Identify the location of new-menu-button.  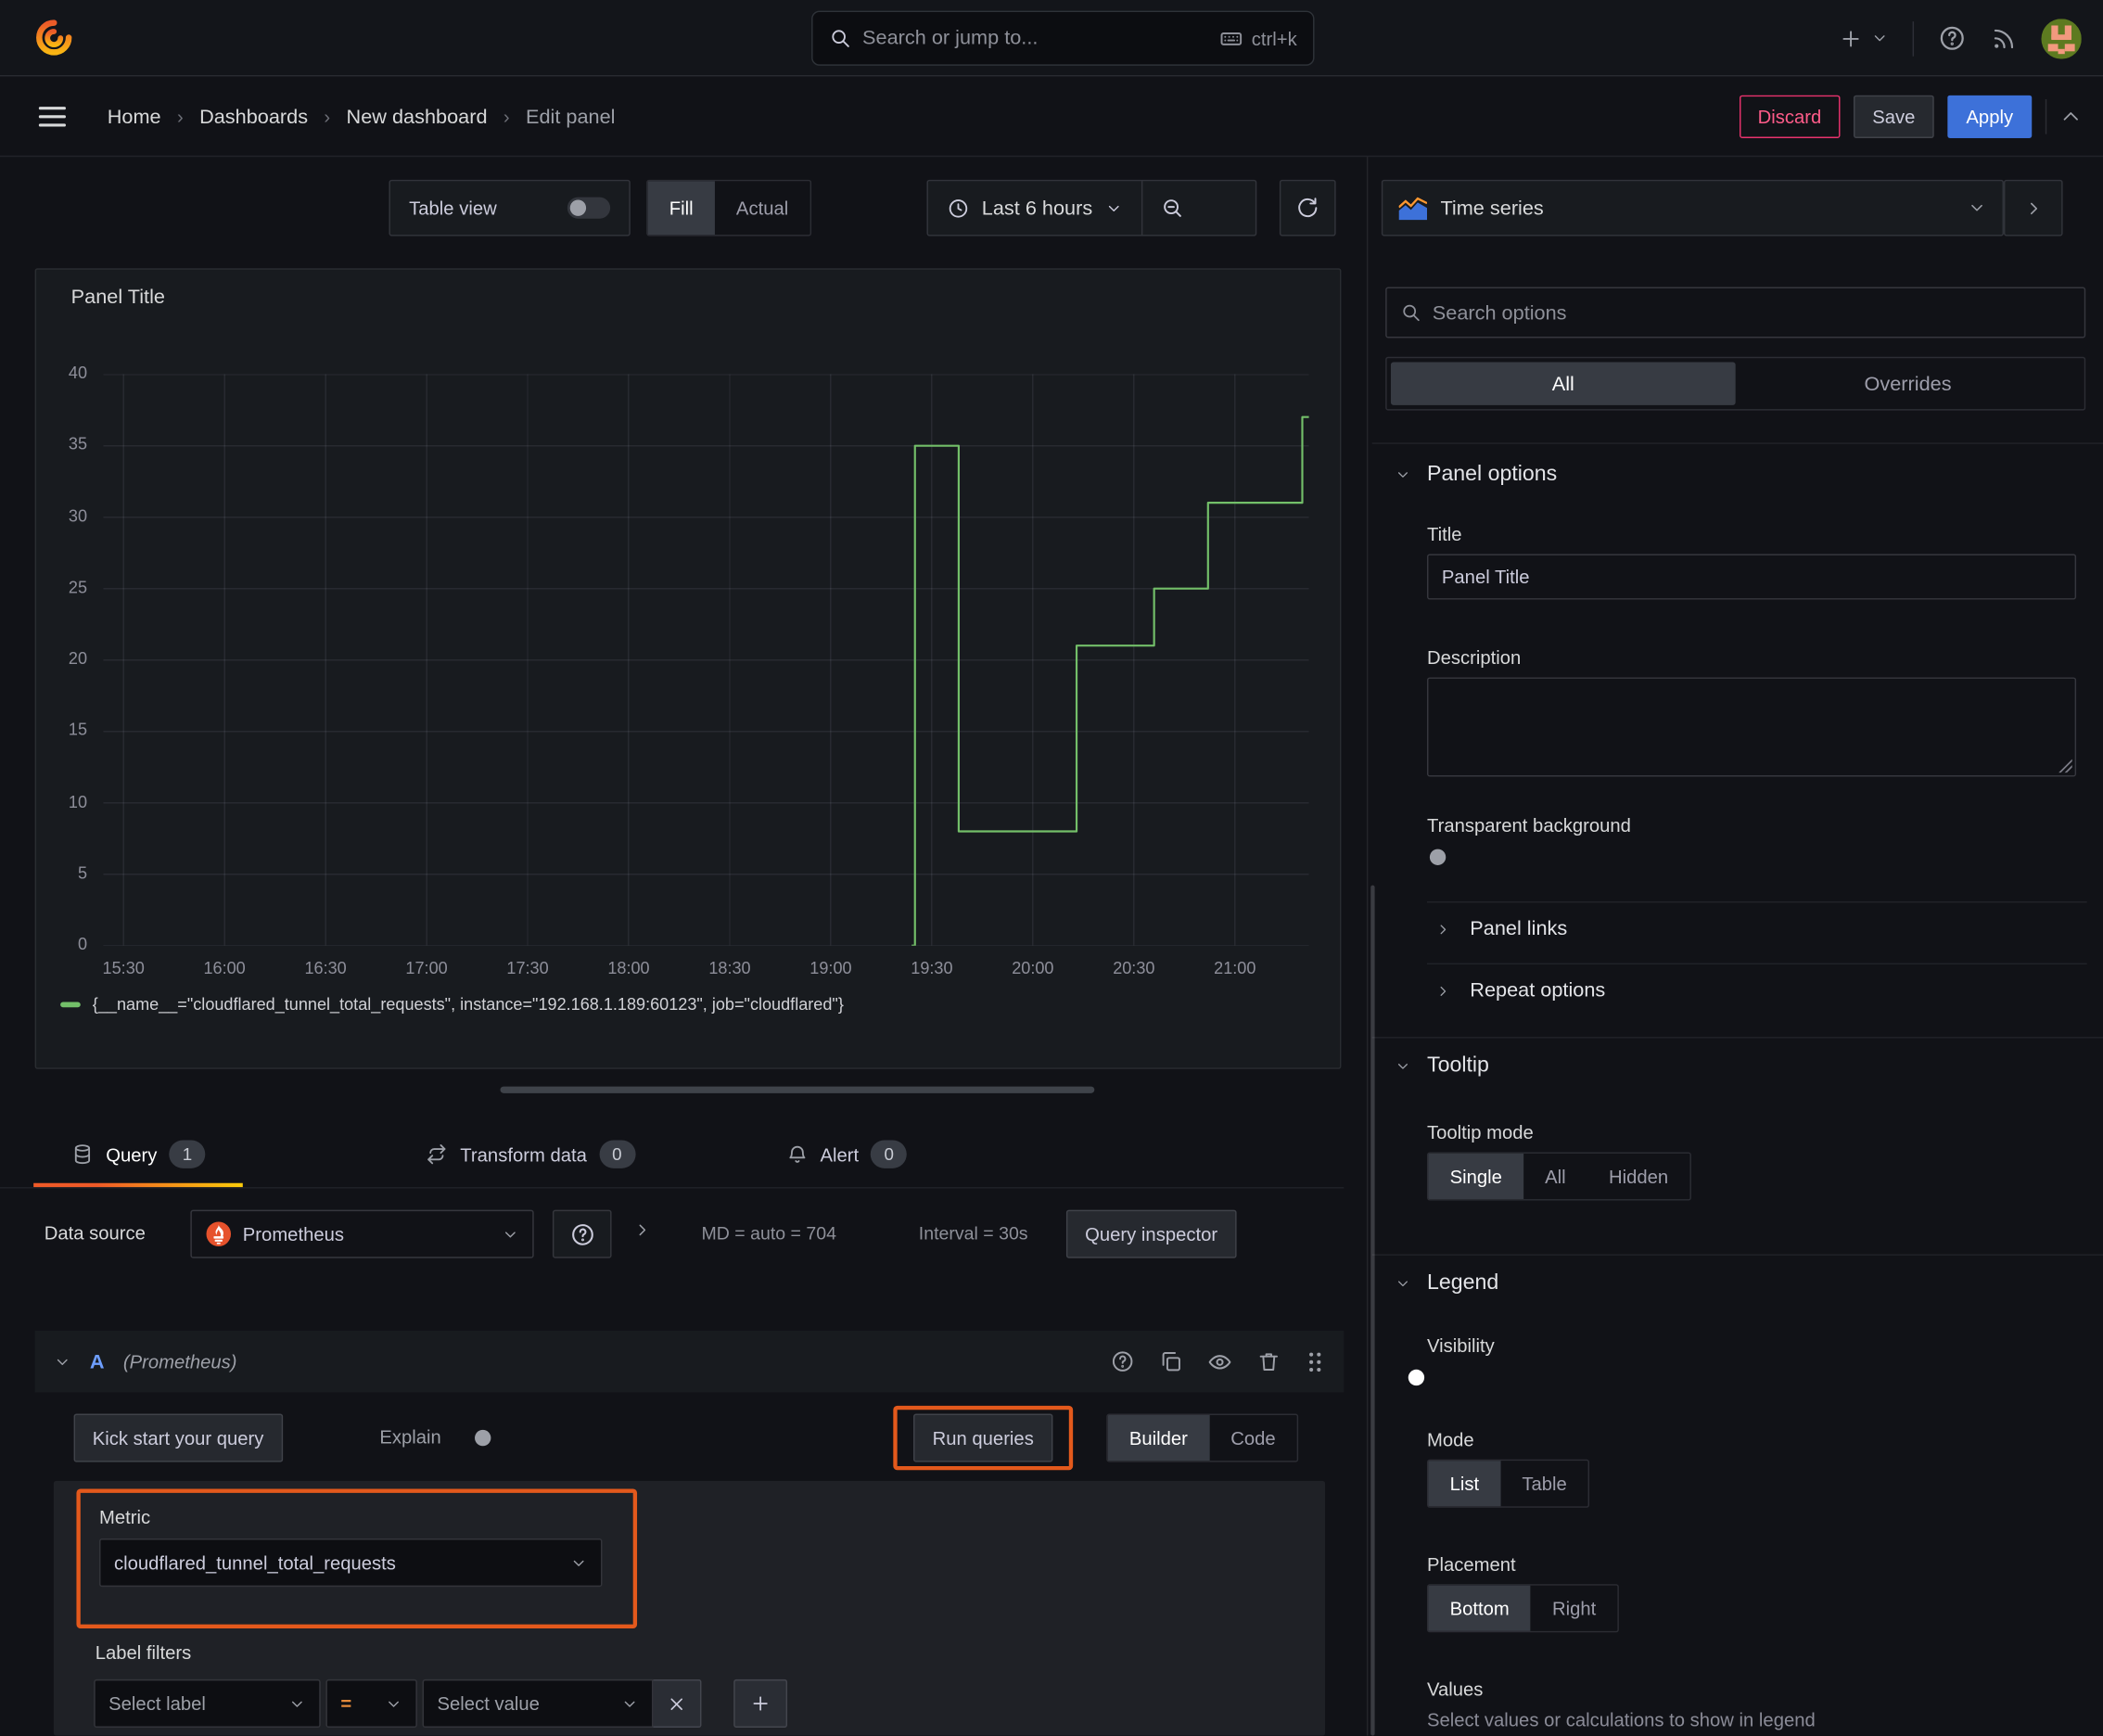
(1864, 38).